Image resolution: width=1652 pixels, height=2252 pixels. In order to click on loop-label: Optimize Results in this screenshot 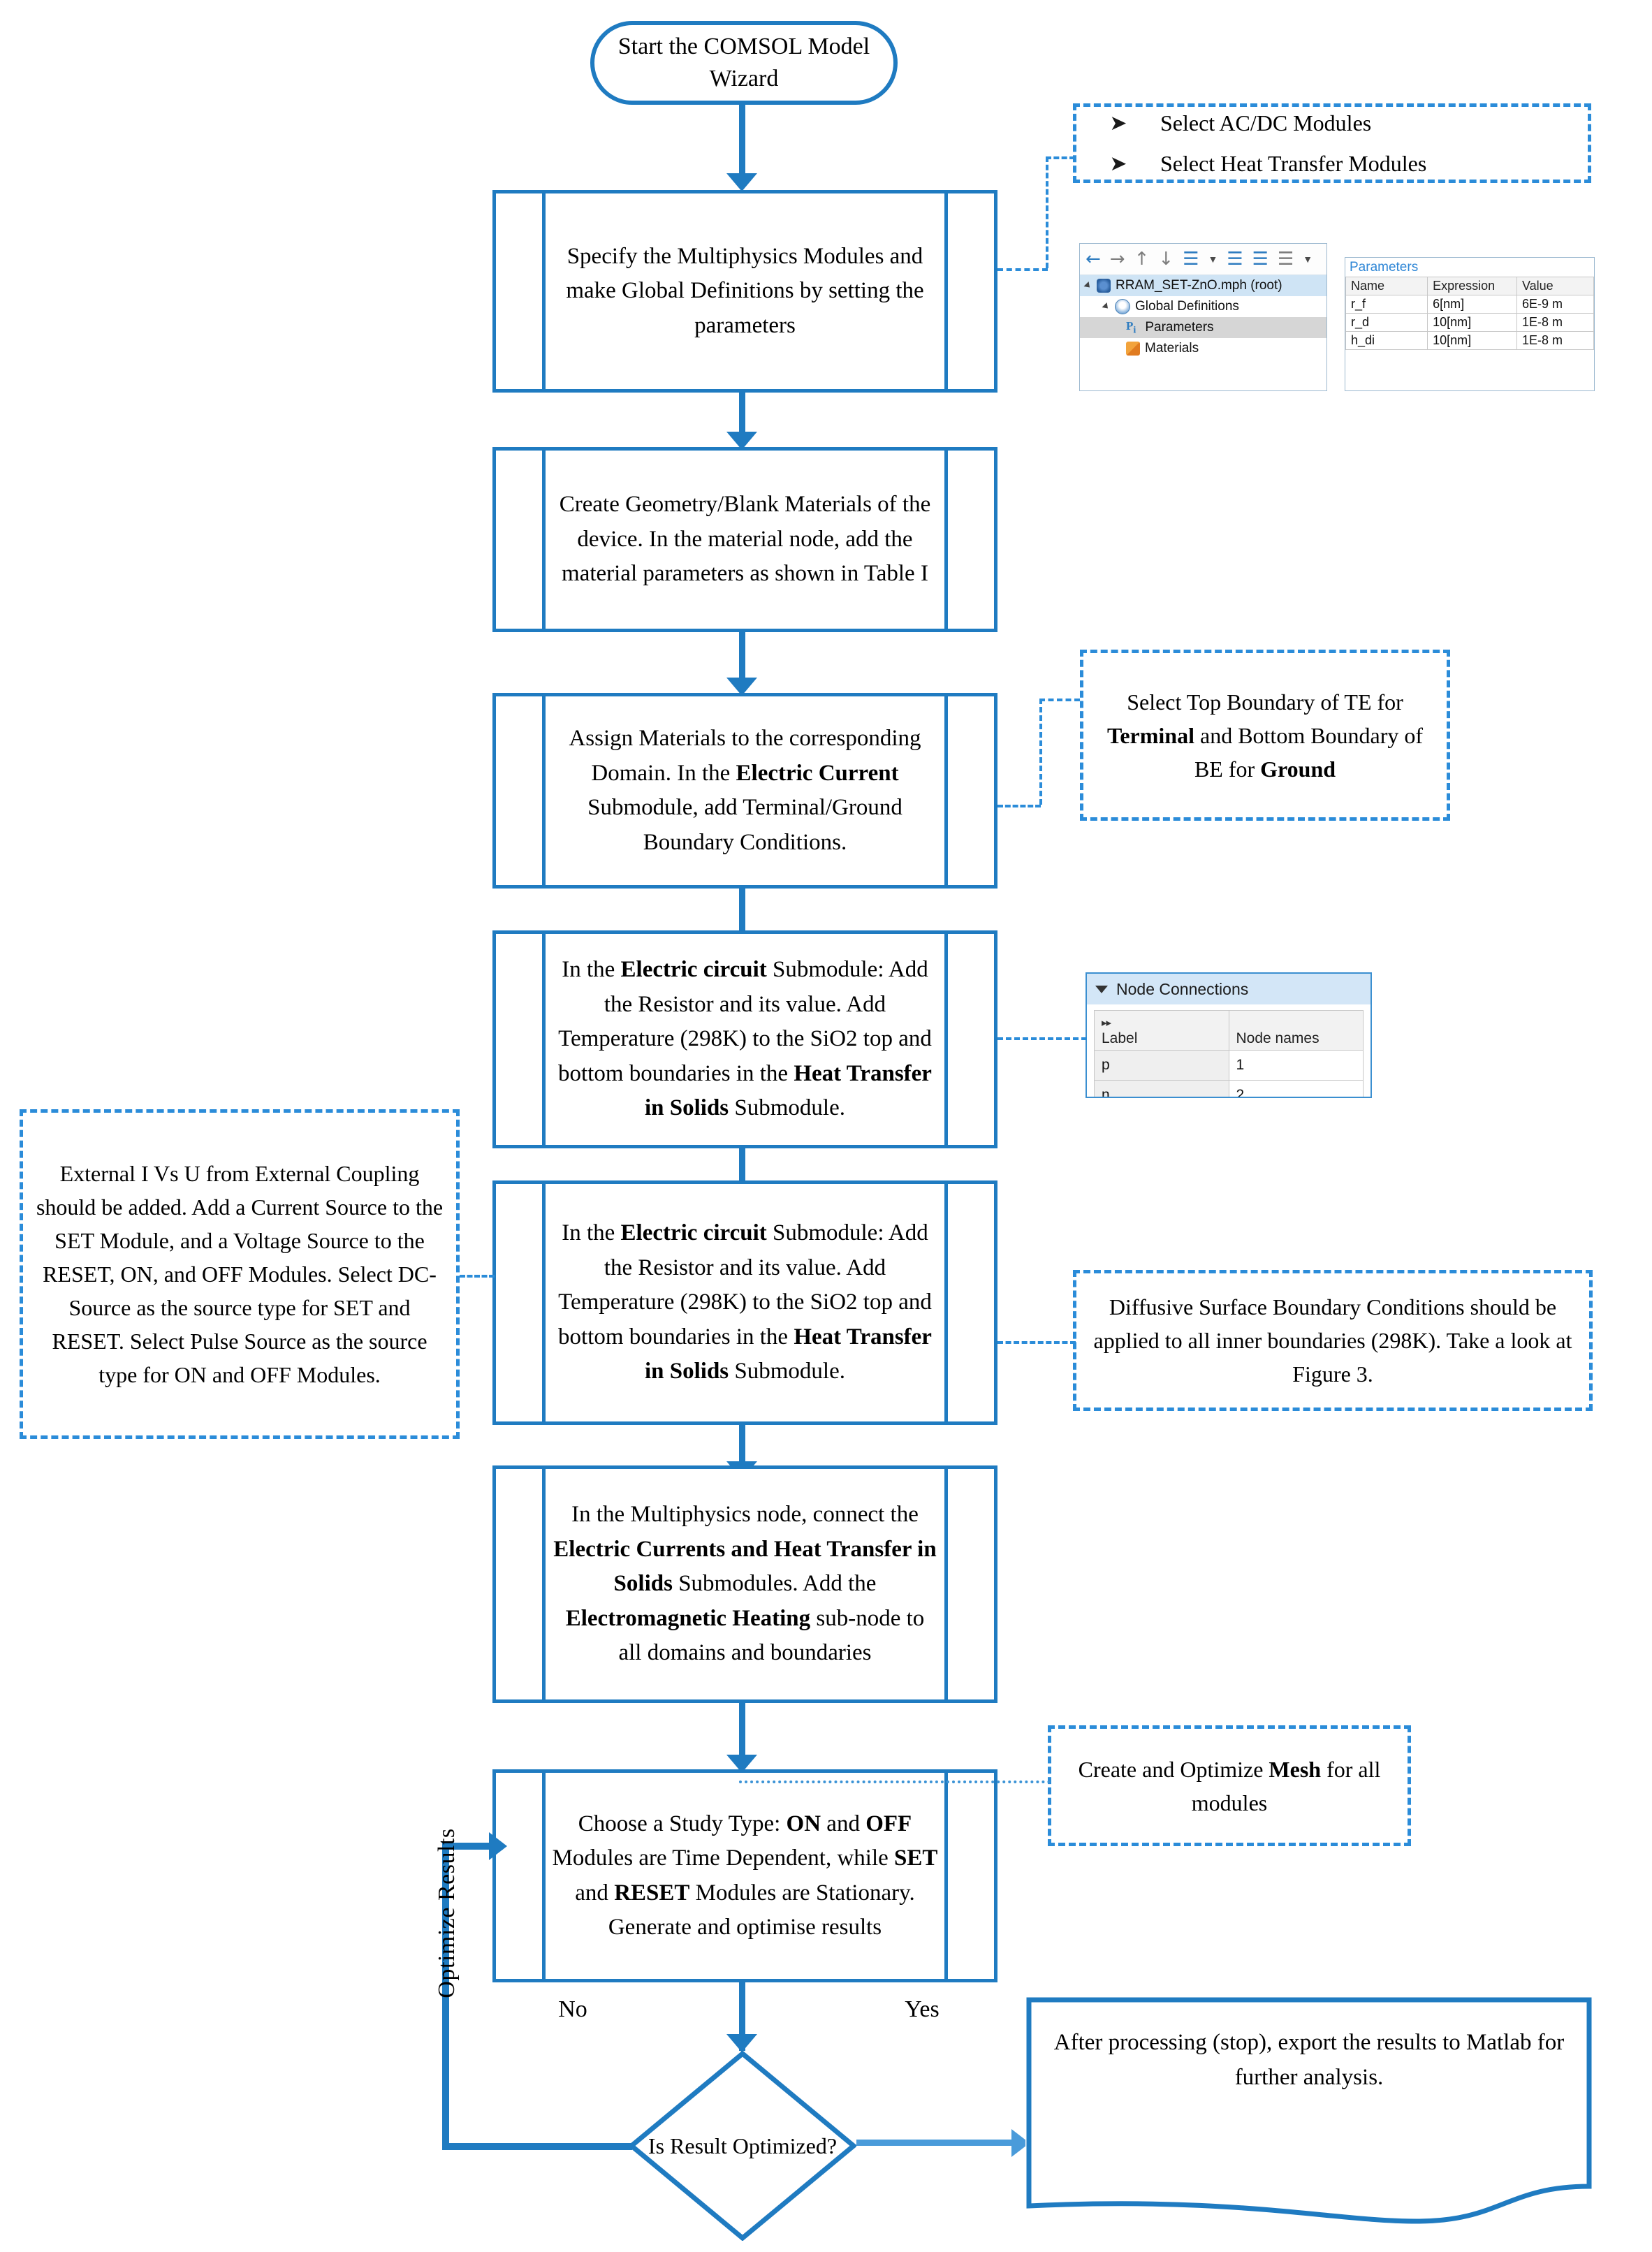, I will do `click(447, 1913)`.